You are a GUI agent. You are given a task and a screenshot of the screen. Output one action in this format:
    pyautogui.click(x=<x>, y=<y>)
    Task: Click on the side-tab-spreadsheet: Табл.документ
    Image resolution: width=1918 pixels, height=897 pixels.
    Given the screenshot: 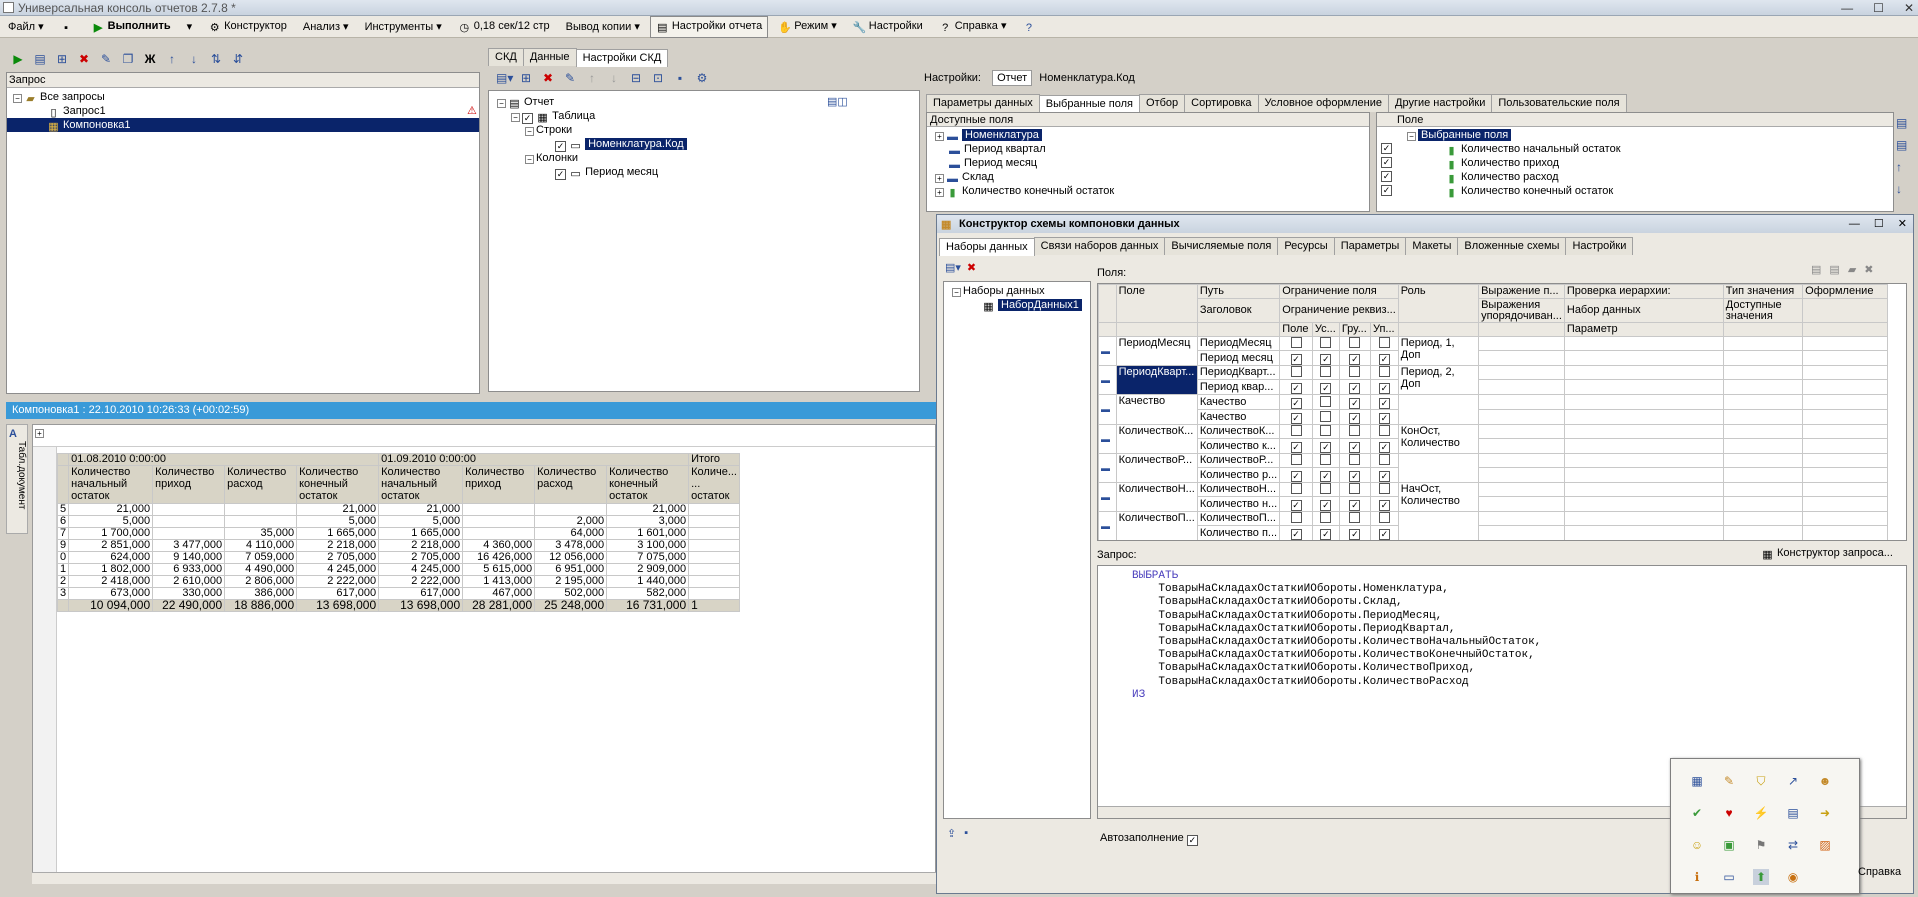 What is the action you would take?
    pyautogui.click(x=17, y=479)
    